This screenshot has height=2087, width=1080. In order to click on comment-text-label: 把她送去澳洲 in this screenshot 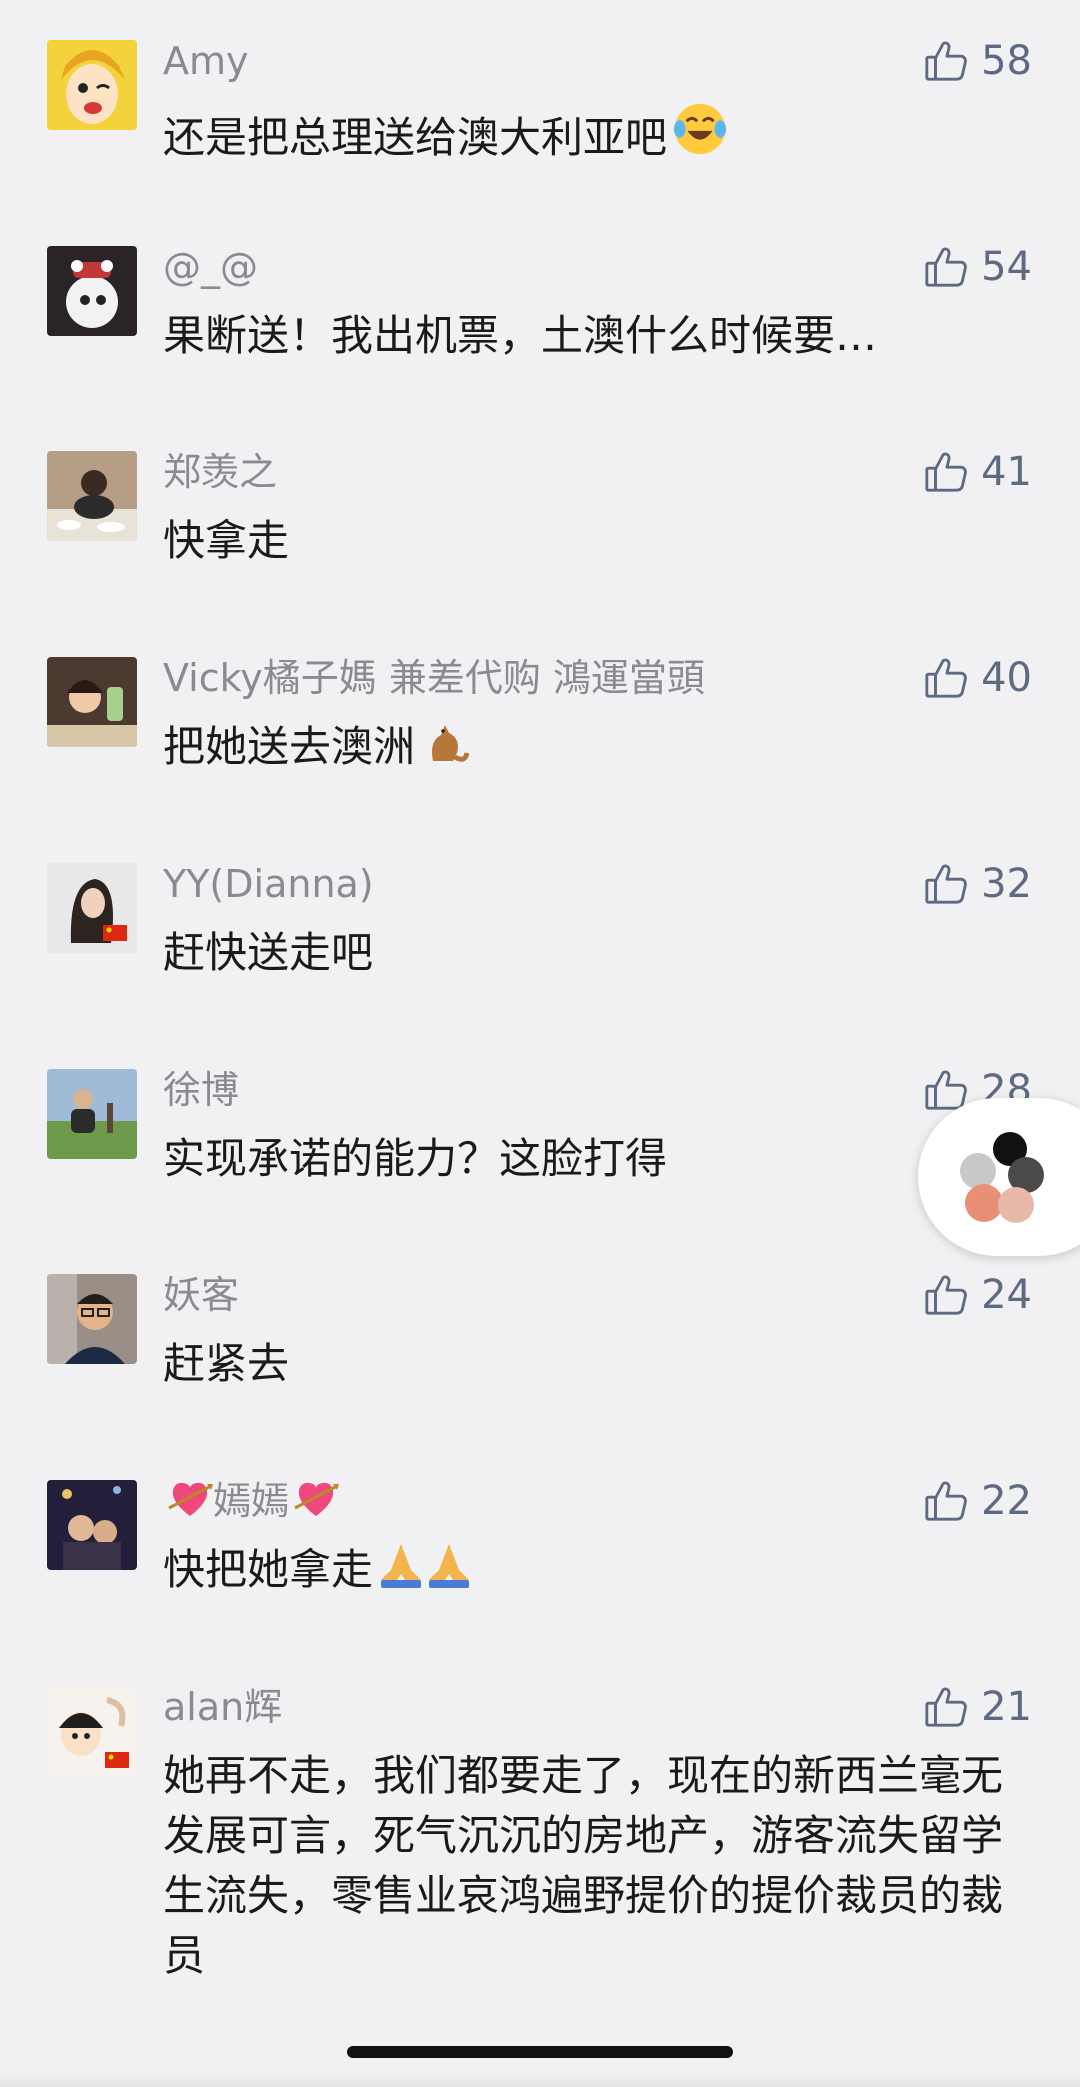, I will do `click(289, 746)`.